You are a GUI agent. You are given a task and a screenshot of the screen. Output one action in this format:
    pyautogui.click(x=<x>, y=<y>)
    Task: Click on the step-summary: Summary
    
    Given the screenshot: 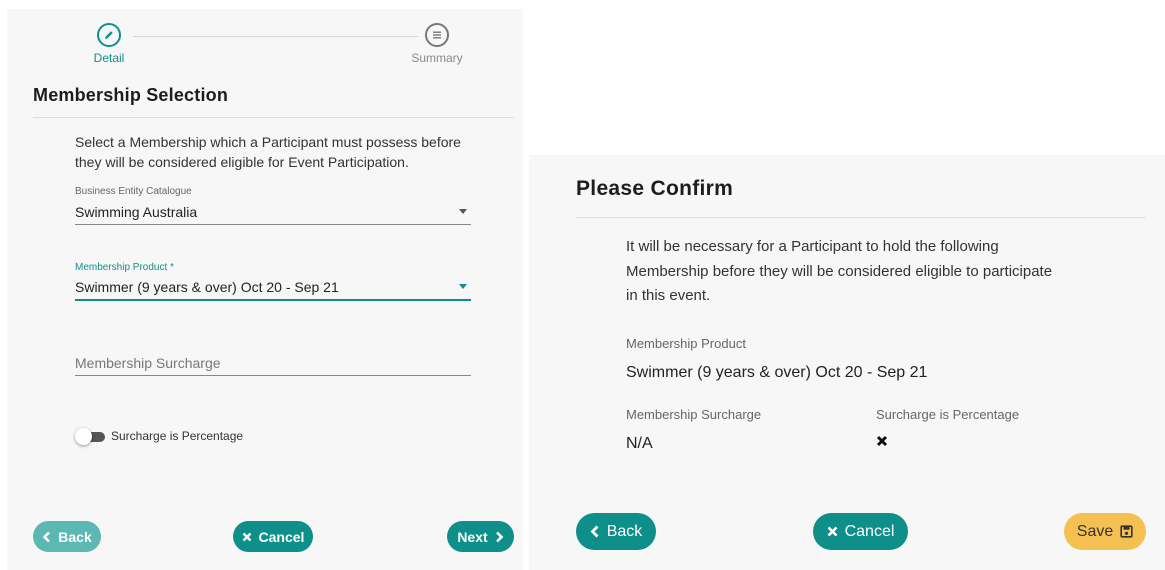 What is the action you would take?
    pyautogui.click(x=437, y=44)
    